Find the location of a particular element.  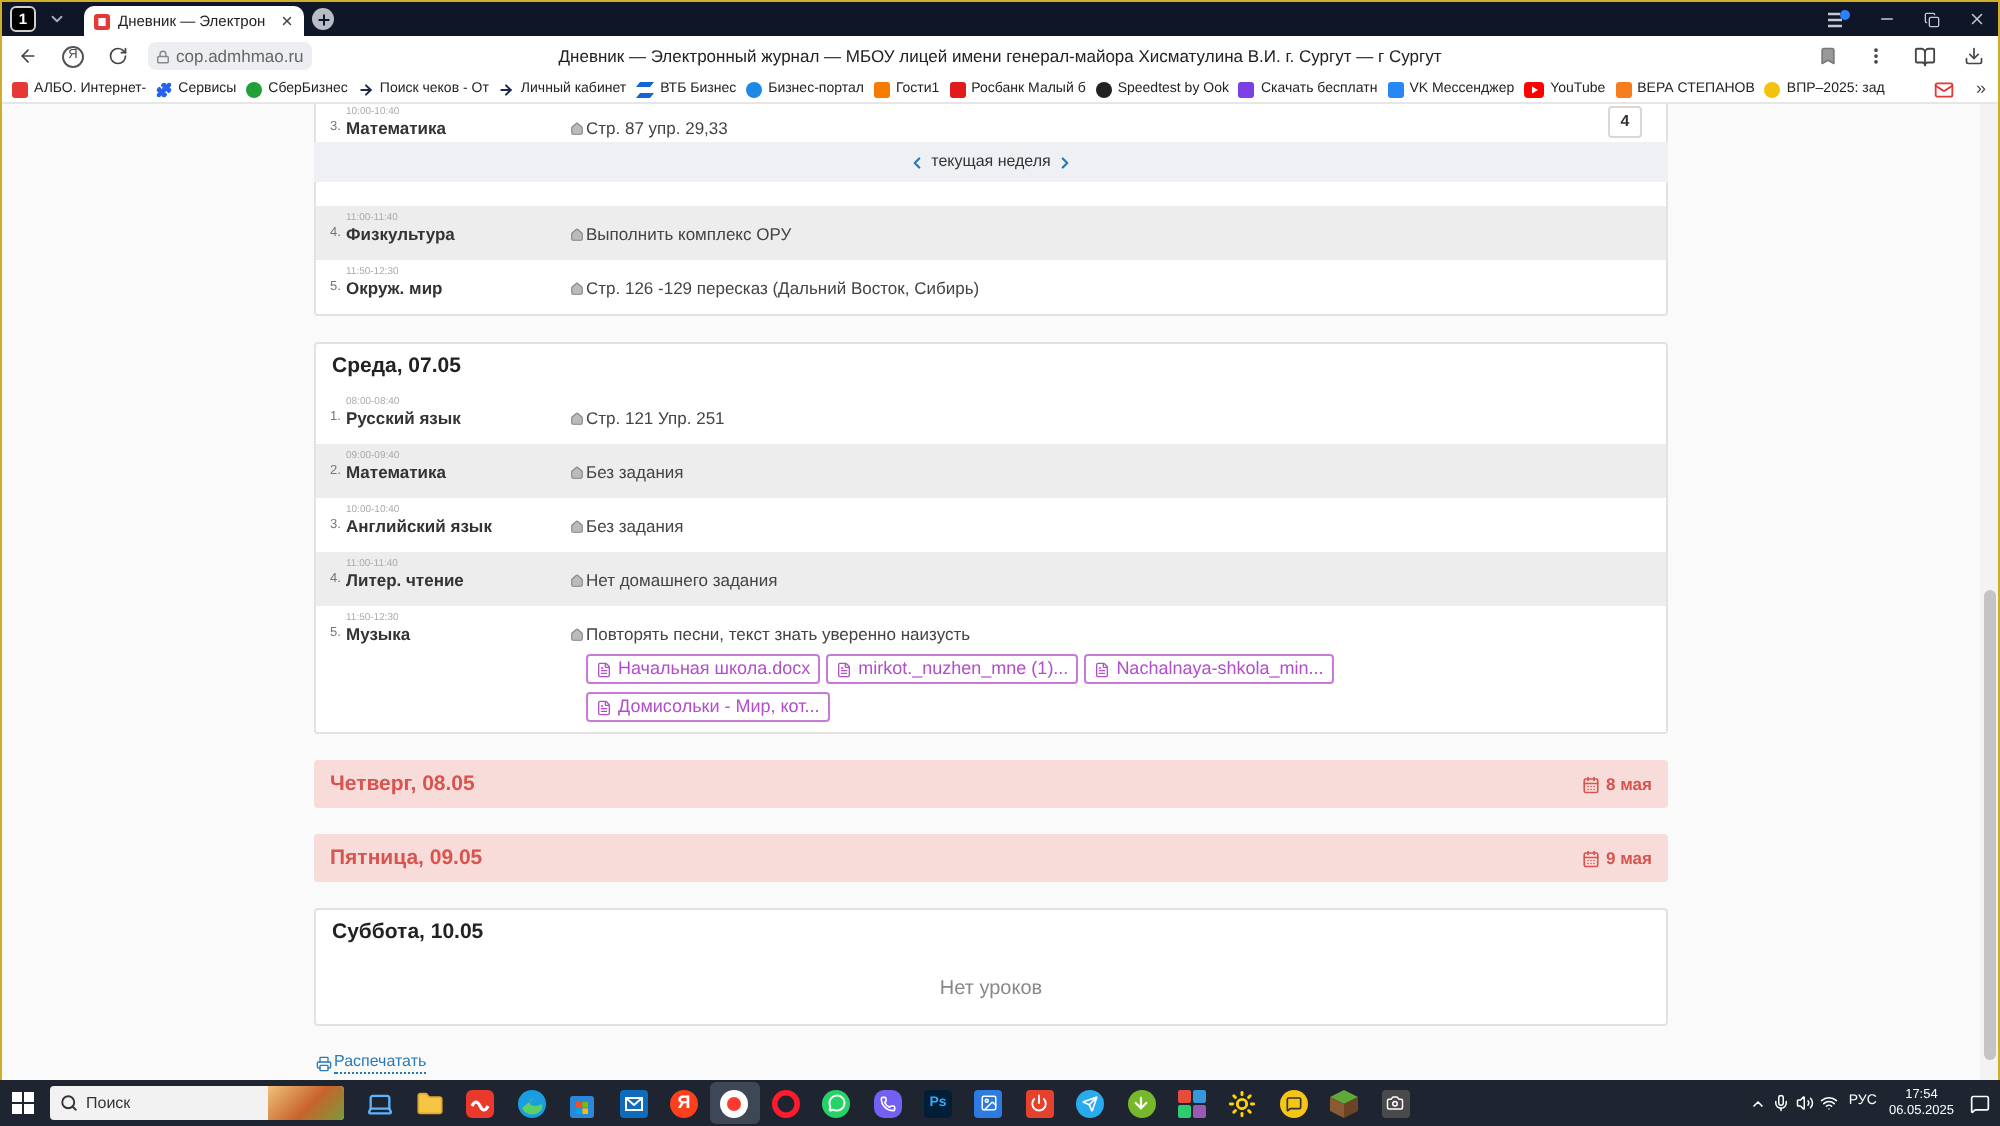

week-label: текущая неделя is located at coordinates (991, 162).